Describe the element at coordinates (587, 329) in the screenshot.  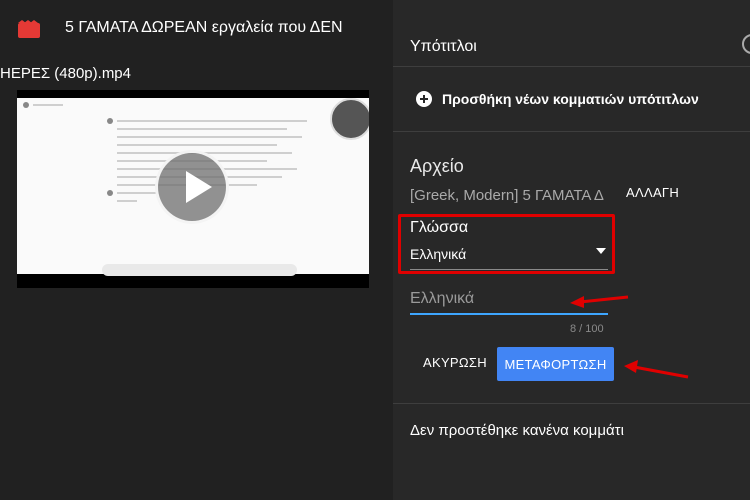
I see `character-counter: 8 / 100` at that location.